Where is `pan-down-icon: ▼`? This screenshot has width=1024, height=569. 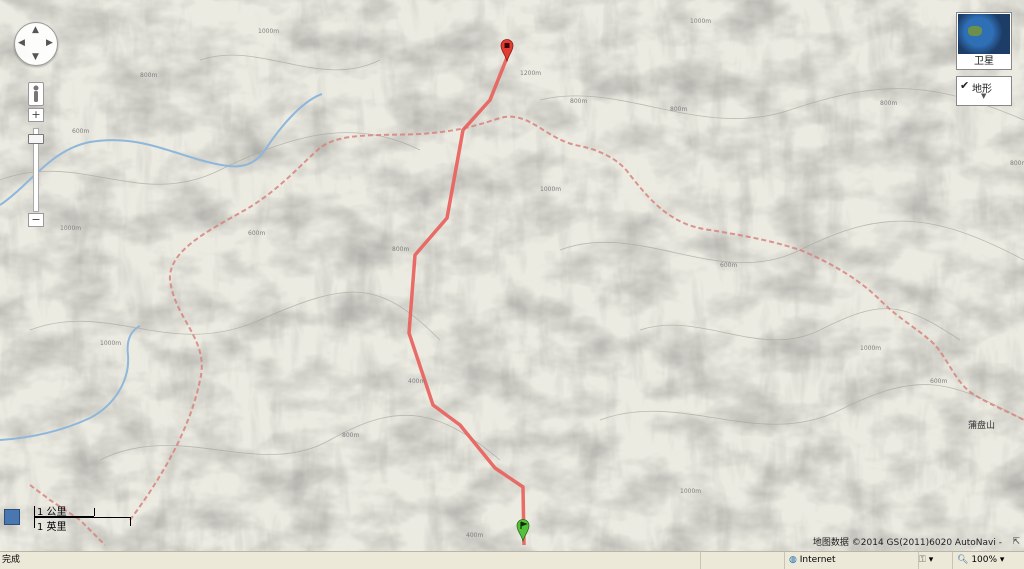 pan-down-icon: ▼ is located at coordinates (35, 57).